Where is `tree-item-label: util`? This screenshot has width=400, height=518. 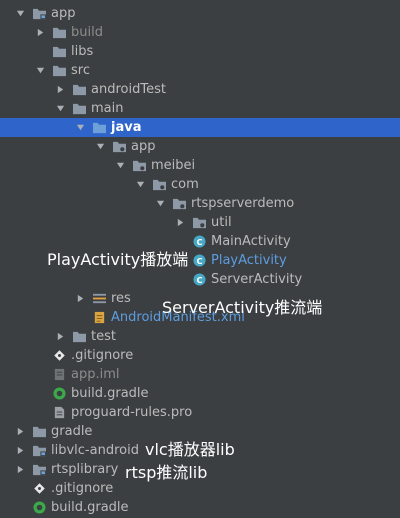
tree-item-label: util is located at coordinates (221, 222).